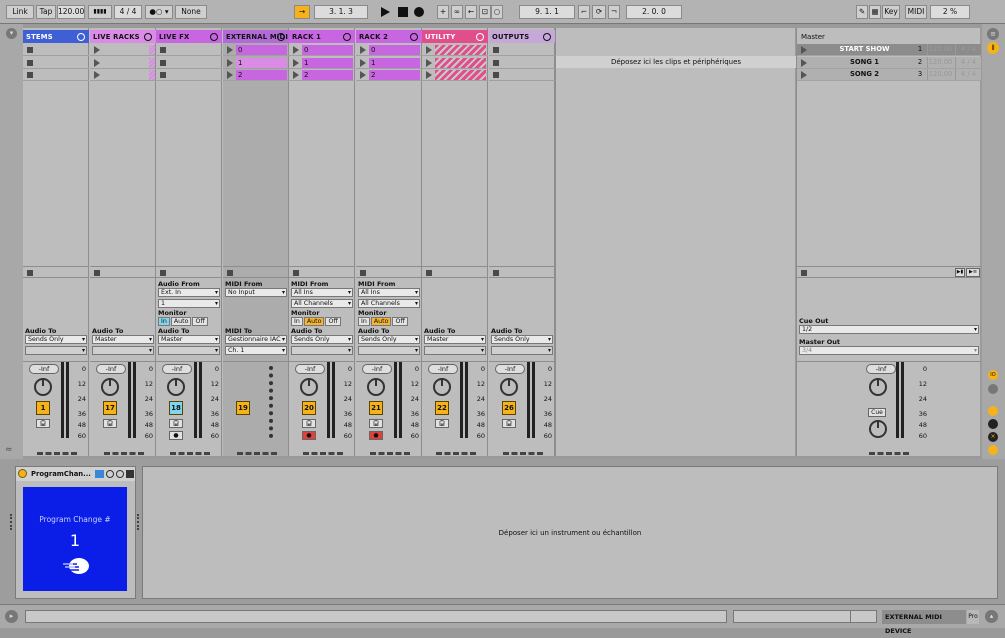  What do you see at coordinates (120, 474) in the screenshot?
I see `device-map-icon` at bounding box center [120, 474].